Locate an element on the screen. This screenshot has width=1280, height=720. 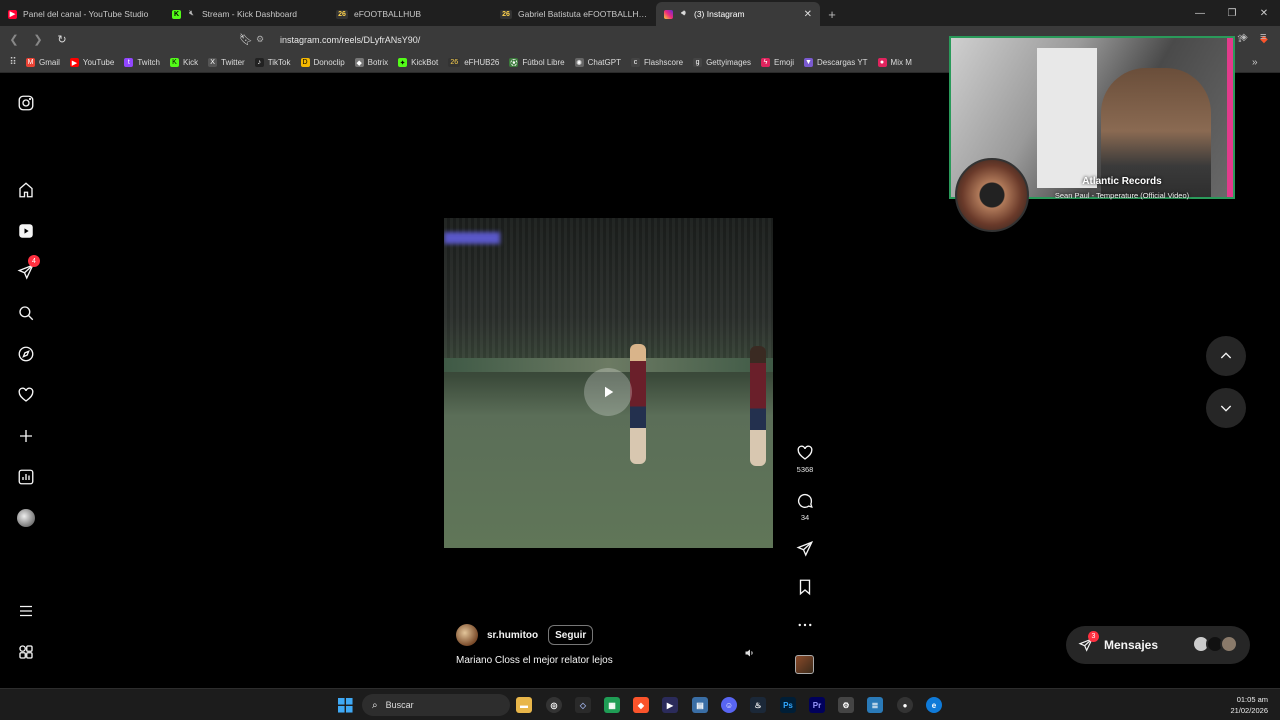
bookmark-kick: K Kick is located at coordinates (184, 62).